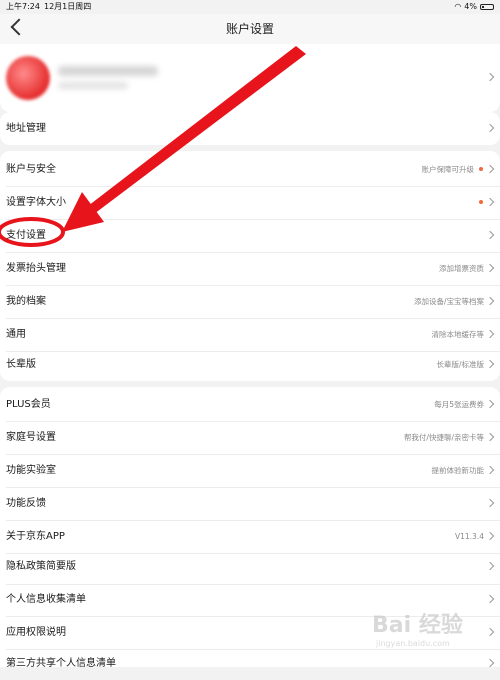 The width and height of the screenshot is (500, 680). Describe the element at coordinates (26, 235) in the screenshot. I see `row-label: 支付设置` at that location.